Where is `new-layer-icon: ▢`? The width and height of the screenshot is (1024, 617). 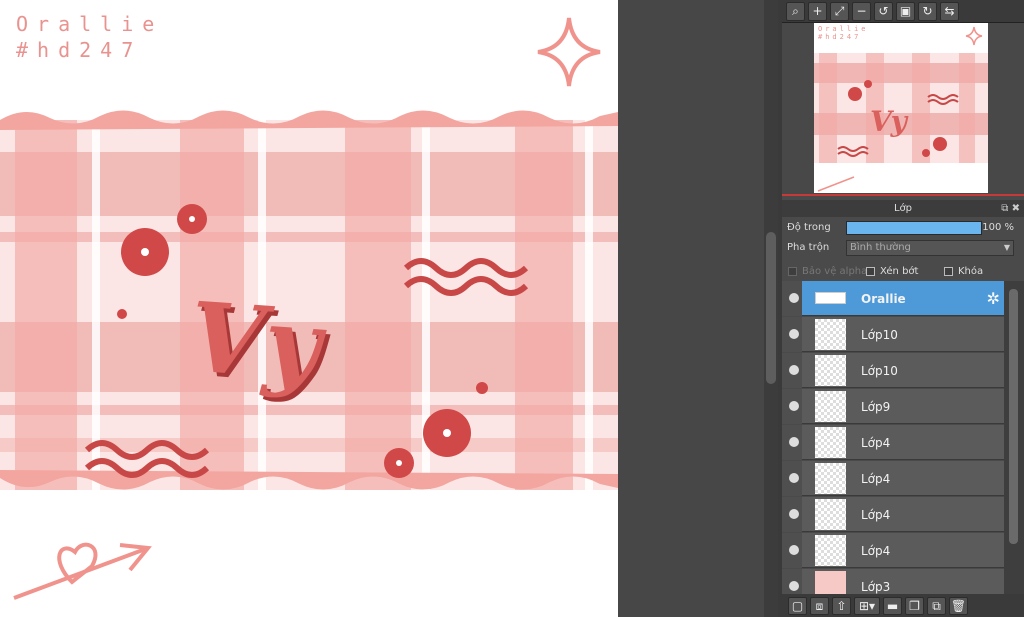
new-layer-icon: ▢ is located at coordinates (797, 605).